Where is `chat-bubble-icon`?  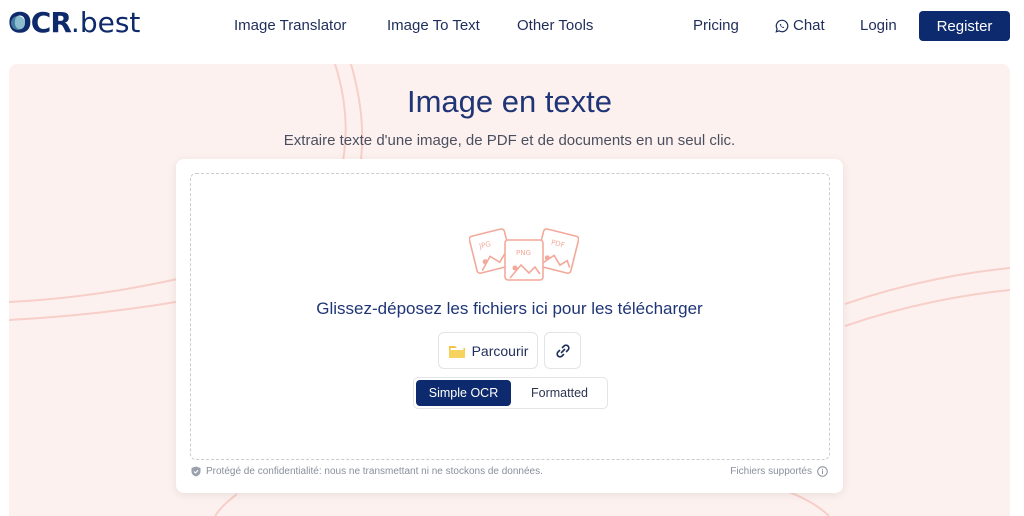 chat-bubble-icon is located at coordinates (782, 26).